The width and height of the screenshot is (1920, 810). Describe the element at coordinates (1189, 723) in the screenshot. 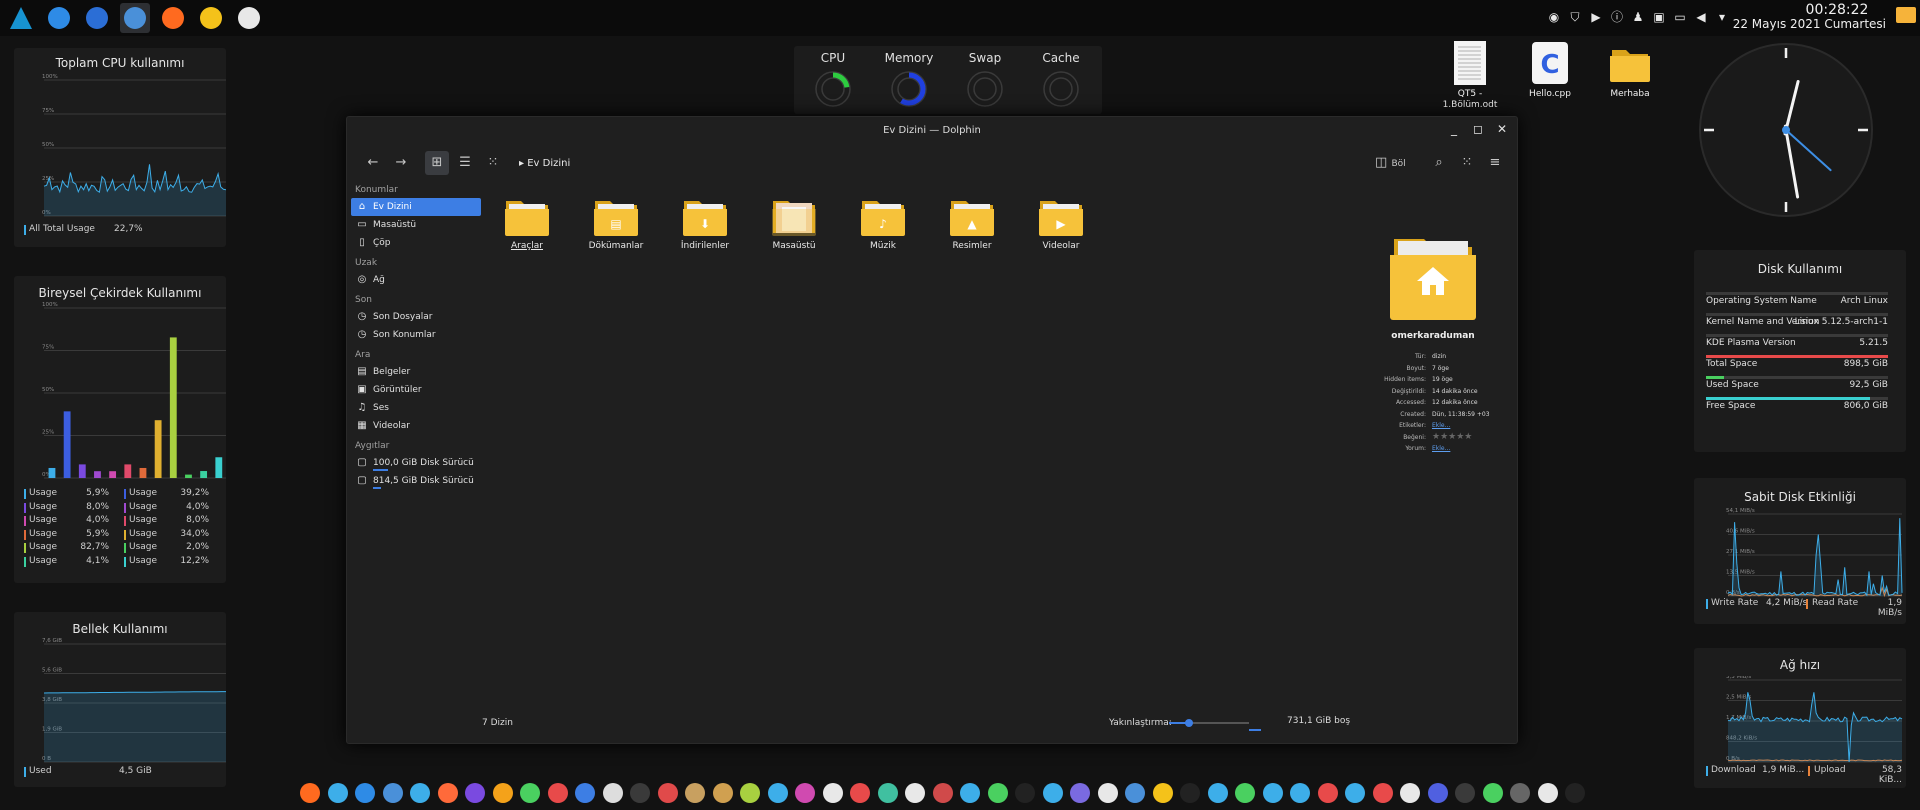

I see `zoom-slider-handle` at that location.